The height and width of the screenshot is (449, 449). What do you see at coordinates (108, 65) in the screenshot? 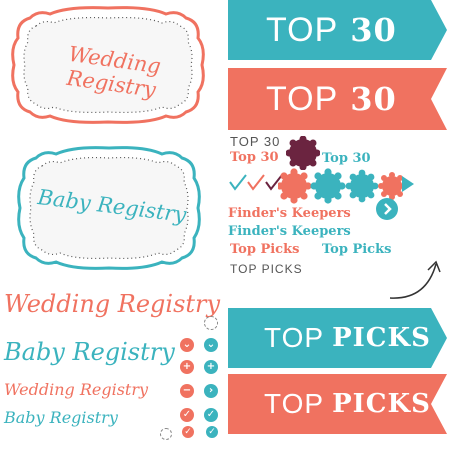
I see `wedding-registry-frame: Wedding Registry` at bounding box center [108, 65].